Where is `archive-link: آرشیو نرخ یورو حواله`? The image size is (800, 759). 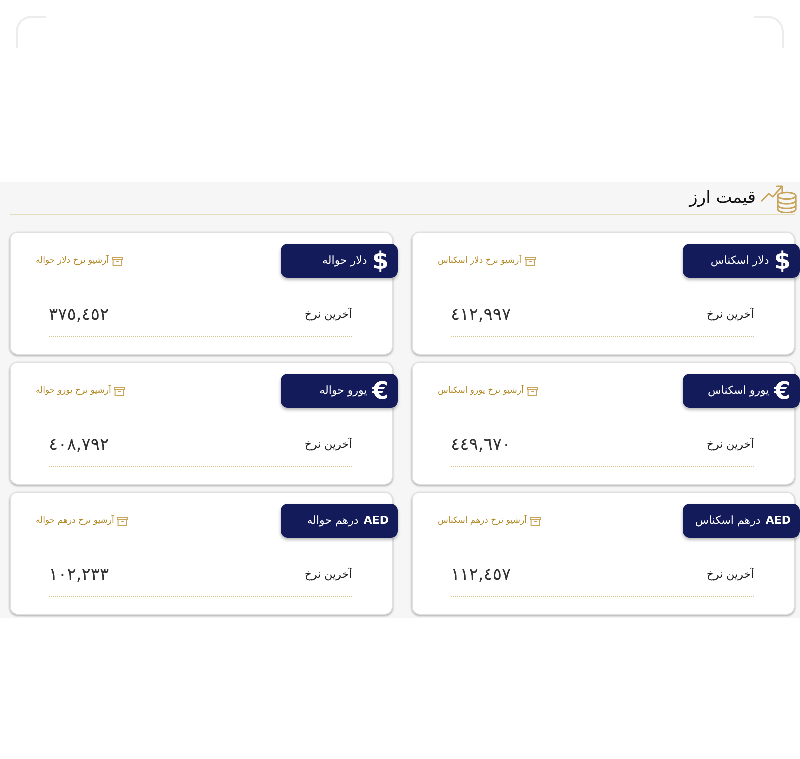
archive-link: آرشیو نرخ یورو حواله is located at coordinates (81, 391).